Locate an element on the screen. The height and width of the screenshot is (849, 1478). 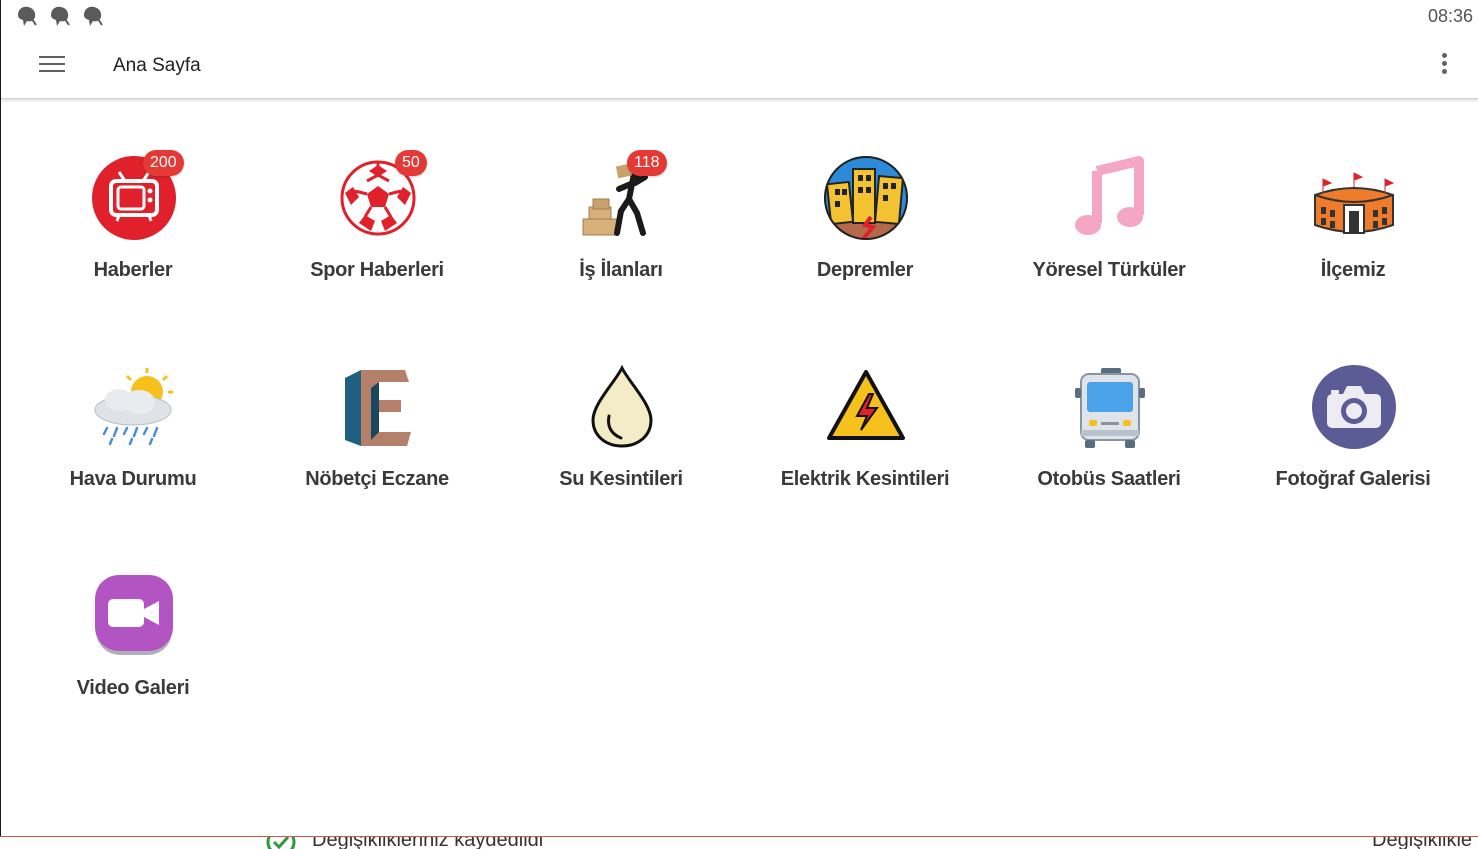
count-badge: 118 is located at coordinates (647, 163).